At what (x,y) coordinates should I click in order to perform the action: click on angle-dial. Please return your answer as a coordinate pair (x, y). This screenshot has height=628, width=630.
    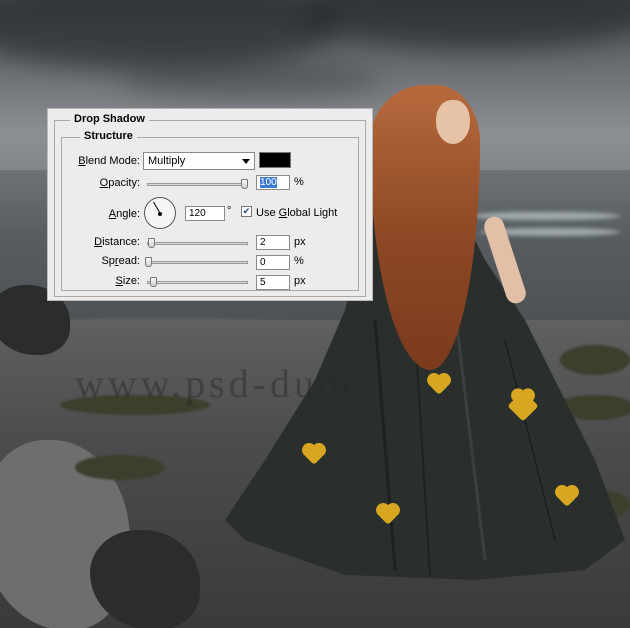
    Looking at the image, I should click on (160, 213).